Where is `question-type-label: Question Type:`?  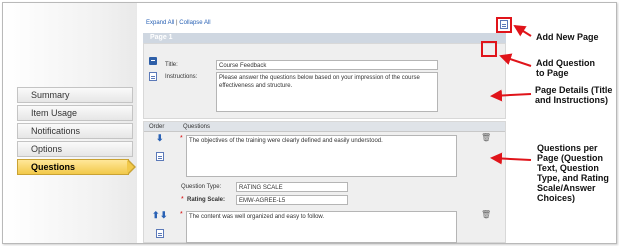
question-type-label: Question Type: is located at coordinates (201, 187).